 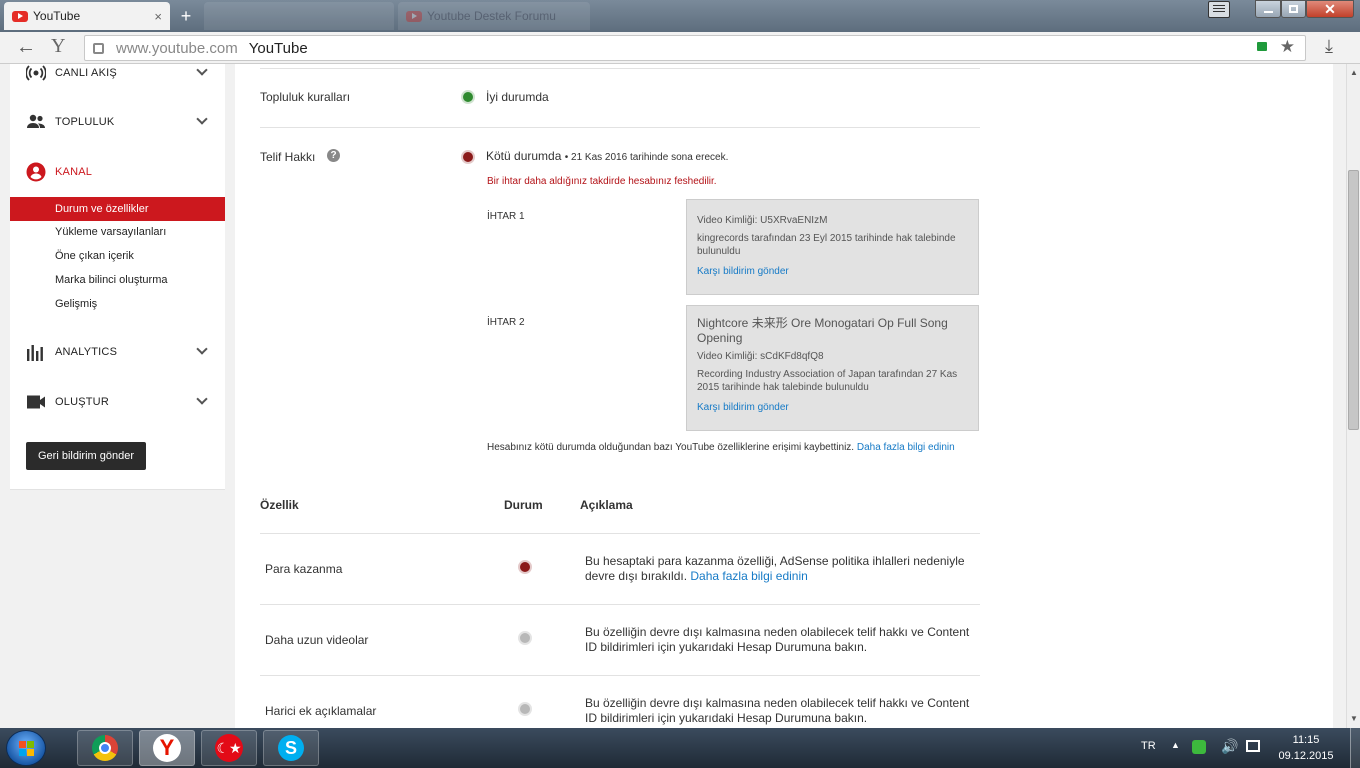 I want to click on sidebar-item-branding: Marka bilinci oluşturma, so click(x=117, y=280).